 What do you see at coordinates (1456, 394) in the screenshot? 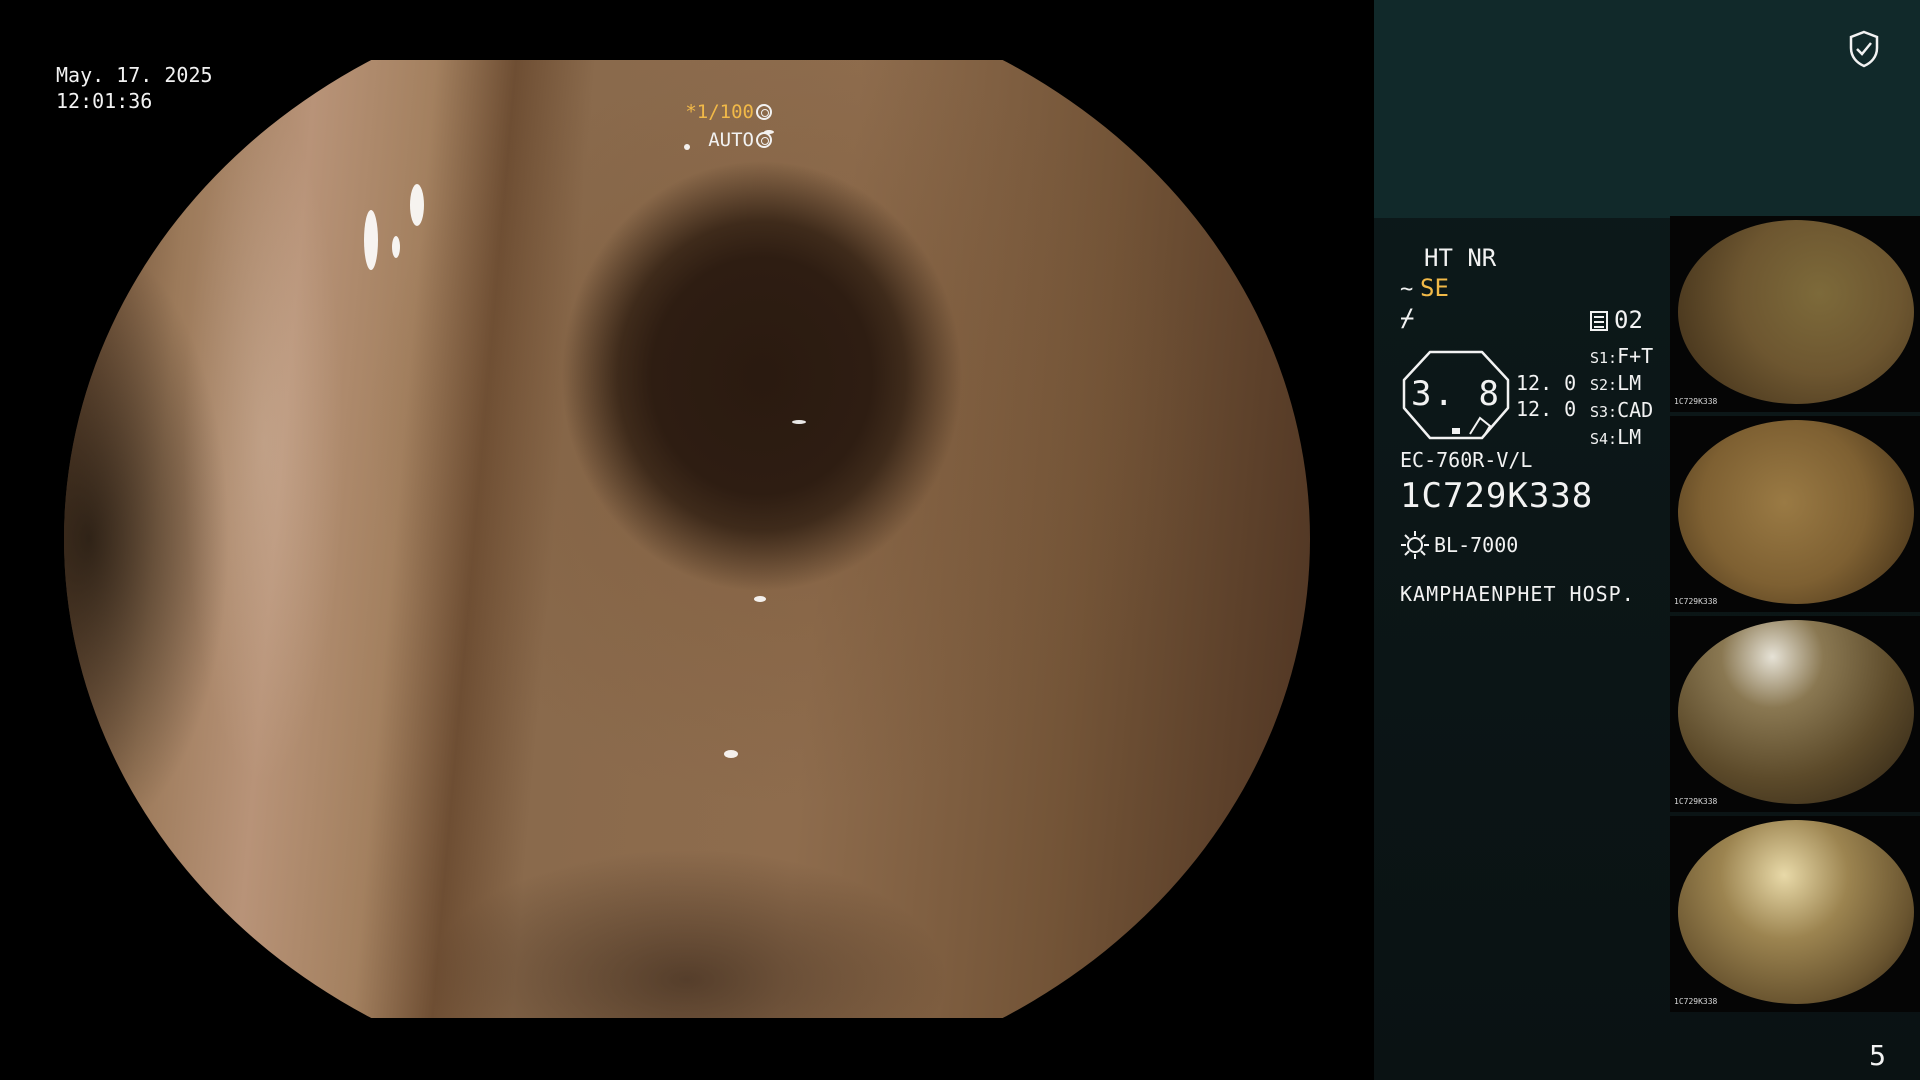
I see `magnification-value: 3. 8` at bounding box center [1456, 394].